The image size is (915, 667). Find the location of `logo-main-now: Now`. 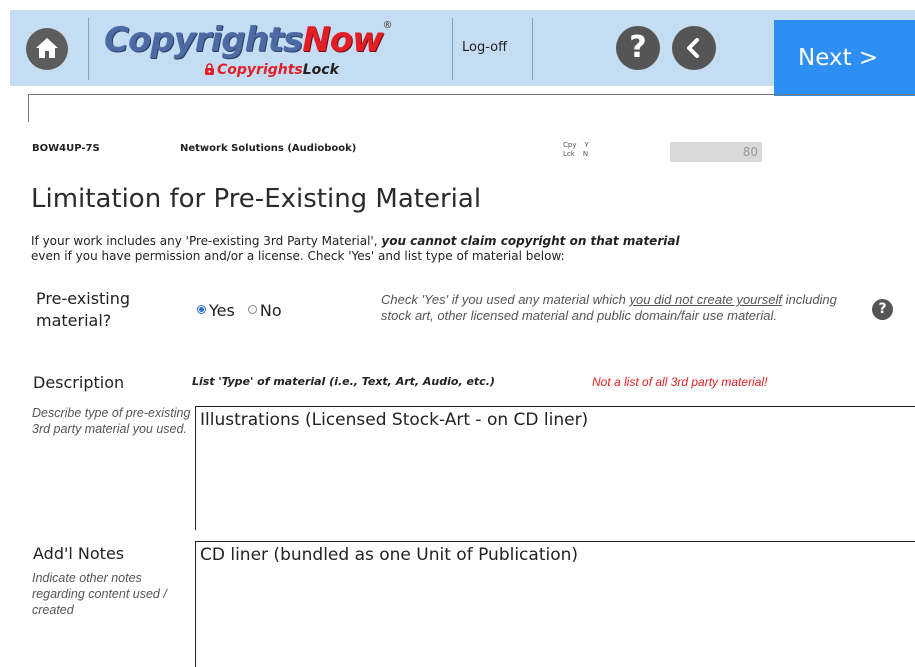

logo-main-now: Now is located at coordinates (342, 40).